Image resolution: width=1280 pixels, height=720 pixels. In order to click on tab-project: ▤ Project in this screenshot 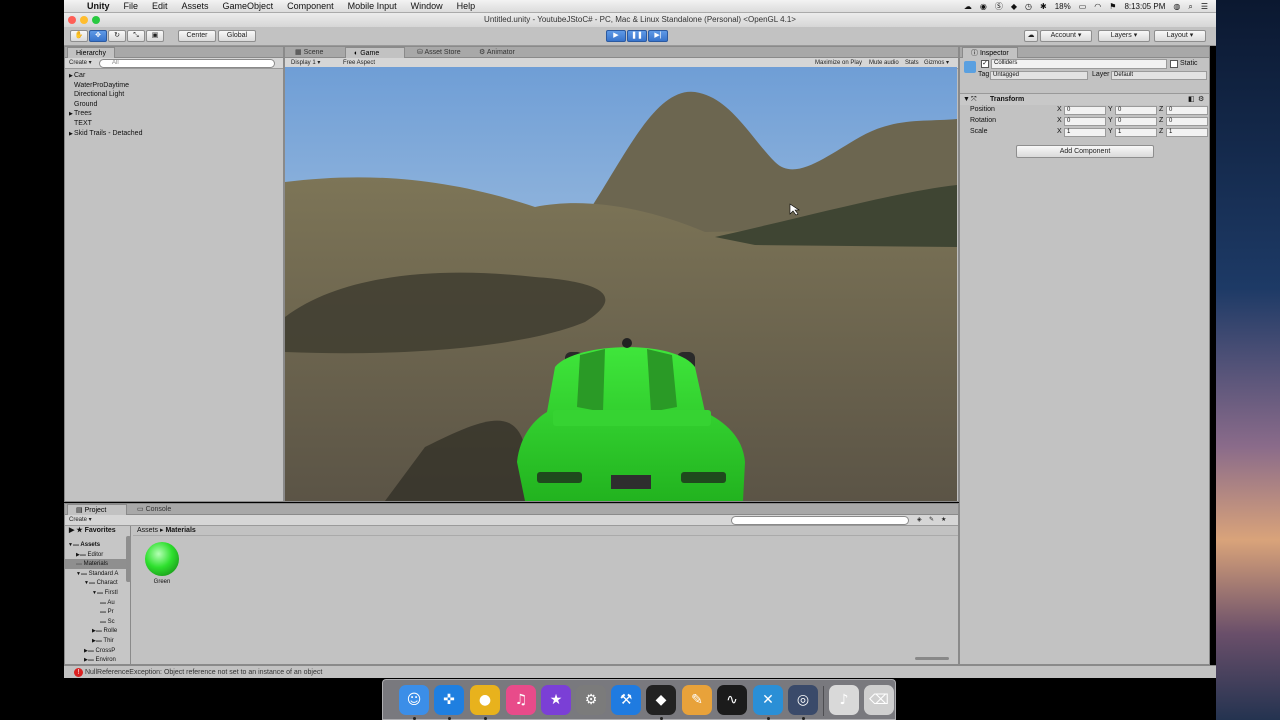, I will do `click(97, 509)`.